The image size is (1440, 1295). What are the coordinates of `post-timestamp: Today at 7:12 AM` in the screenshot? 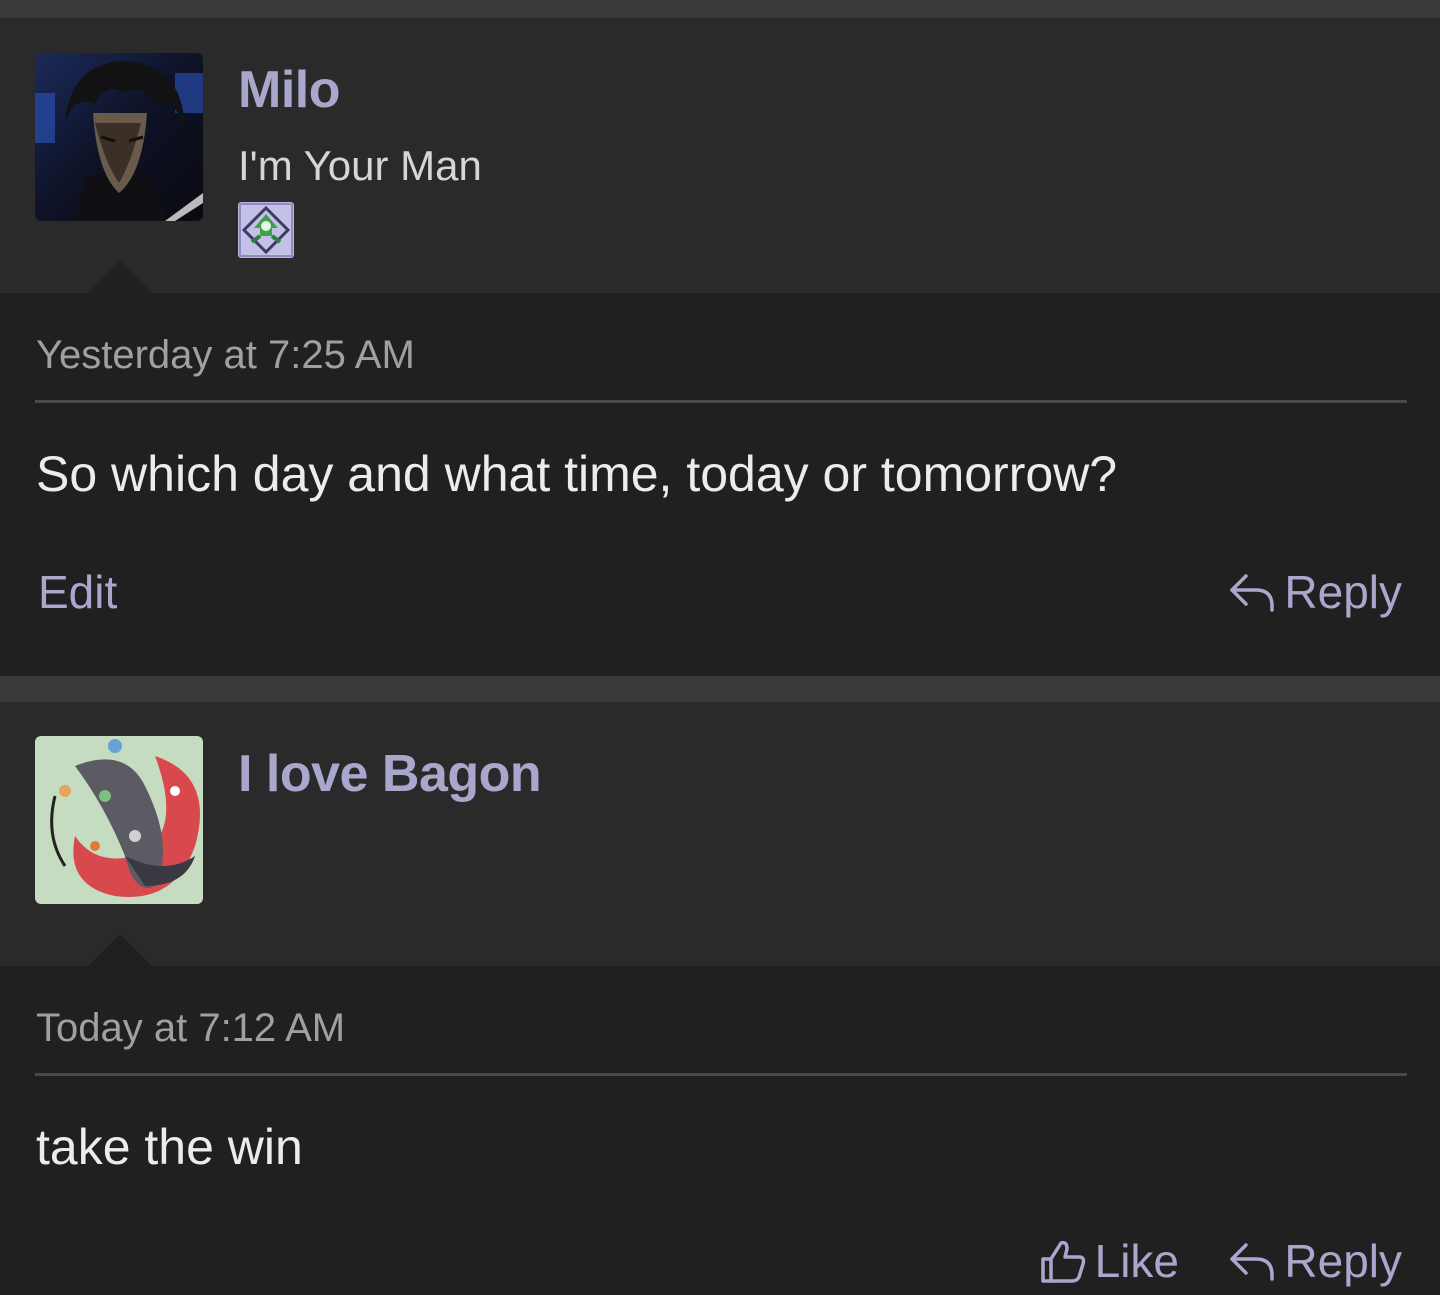 It's located at (190, 1028).